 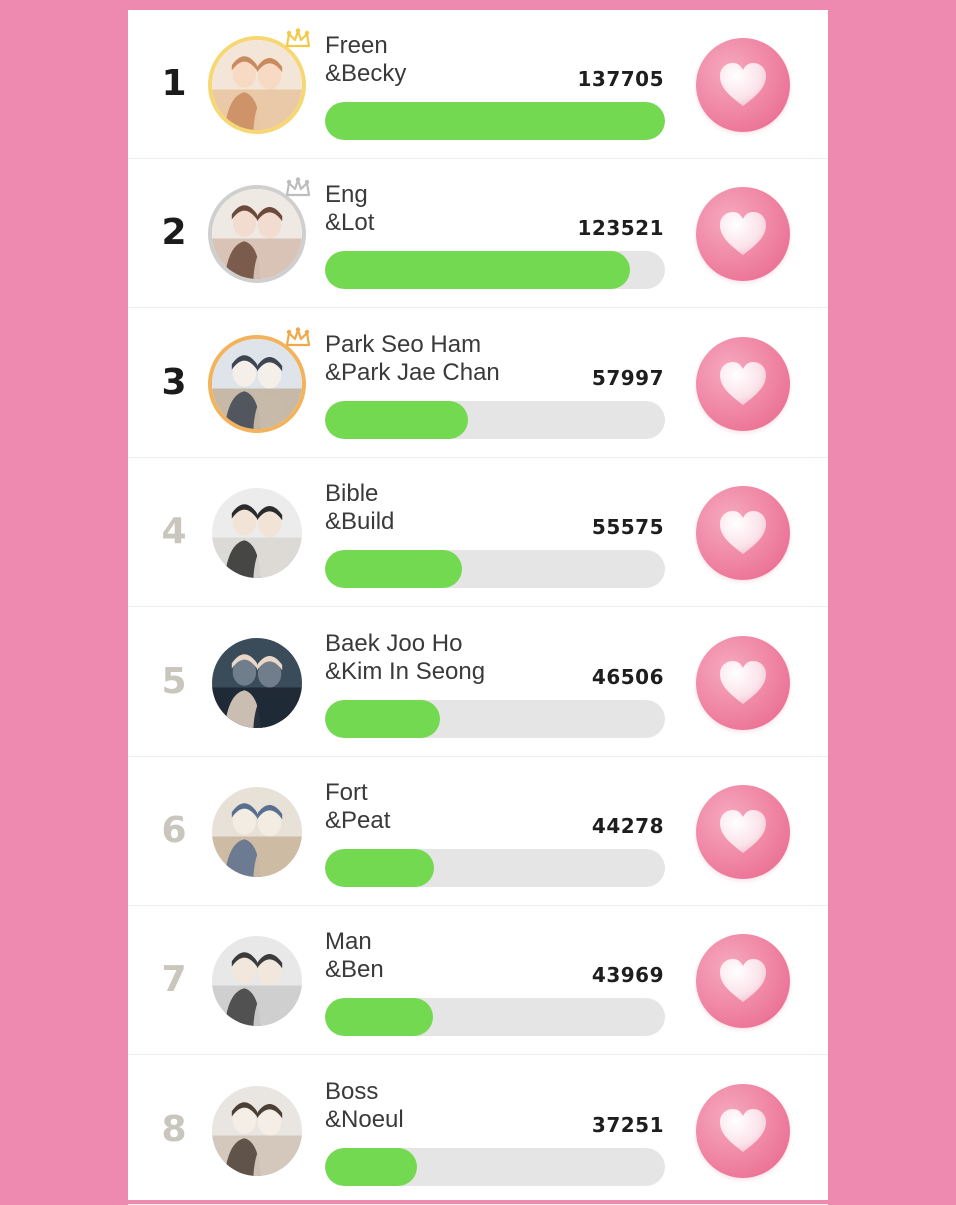 I want to click on pair-name: Park Seo Ham &Park Jae Chan, so click(x=412, y=359).